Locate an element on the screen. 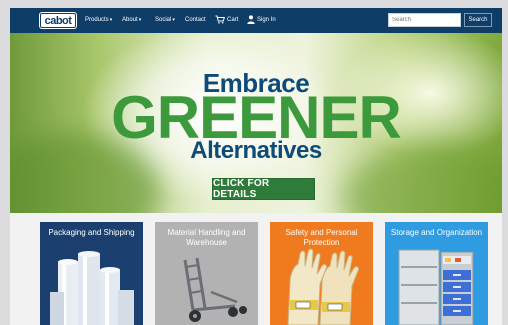 Image resolution: width=508 pixels, height=325 pixels. category-material-handling: Material Handling and Warehouse is located at coordinates (206, 273).